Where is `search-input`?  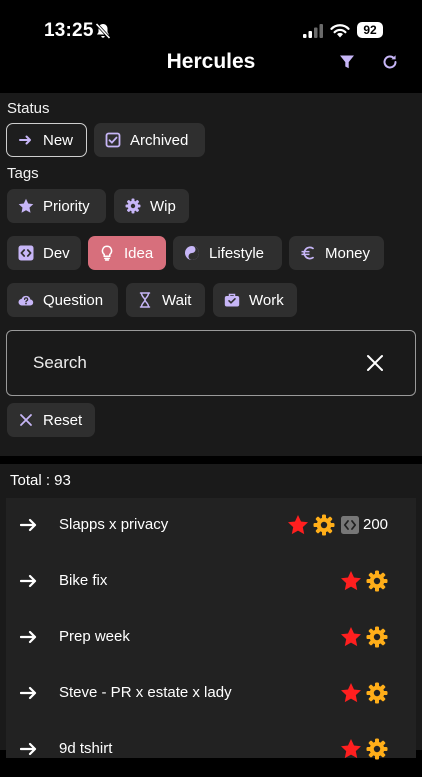 search-input is located at coordinates (183, 363).